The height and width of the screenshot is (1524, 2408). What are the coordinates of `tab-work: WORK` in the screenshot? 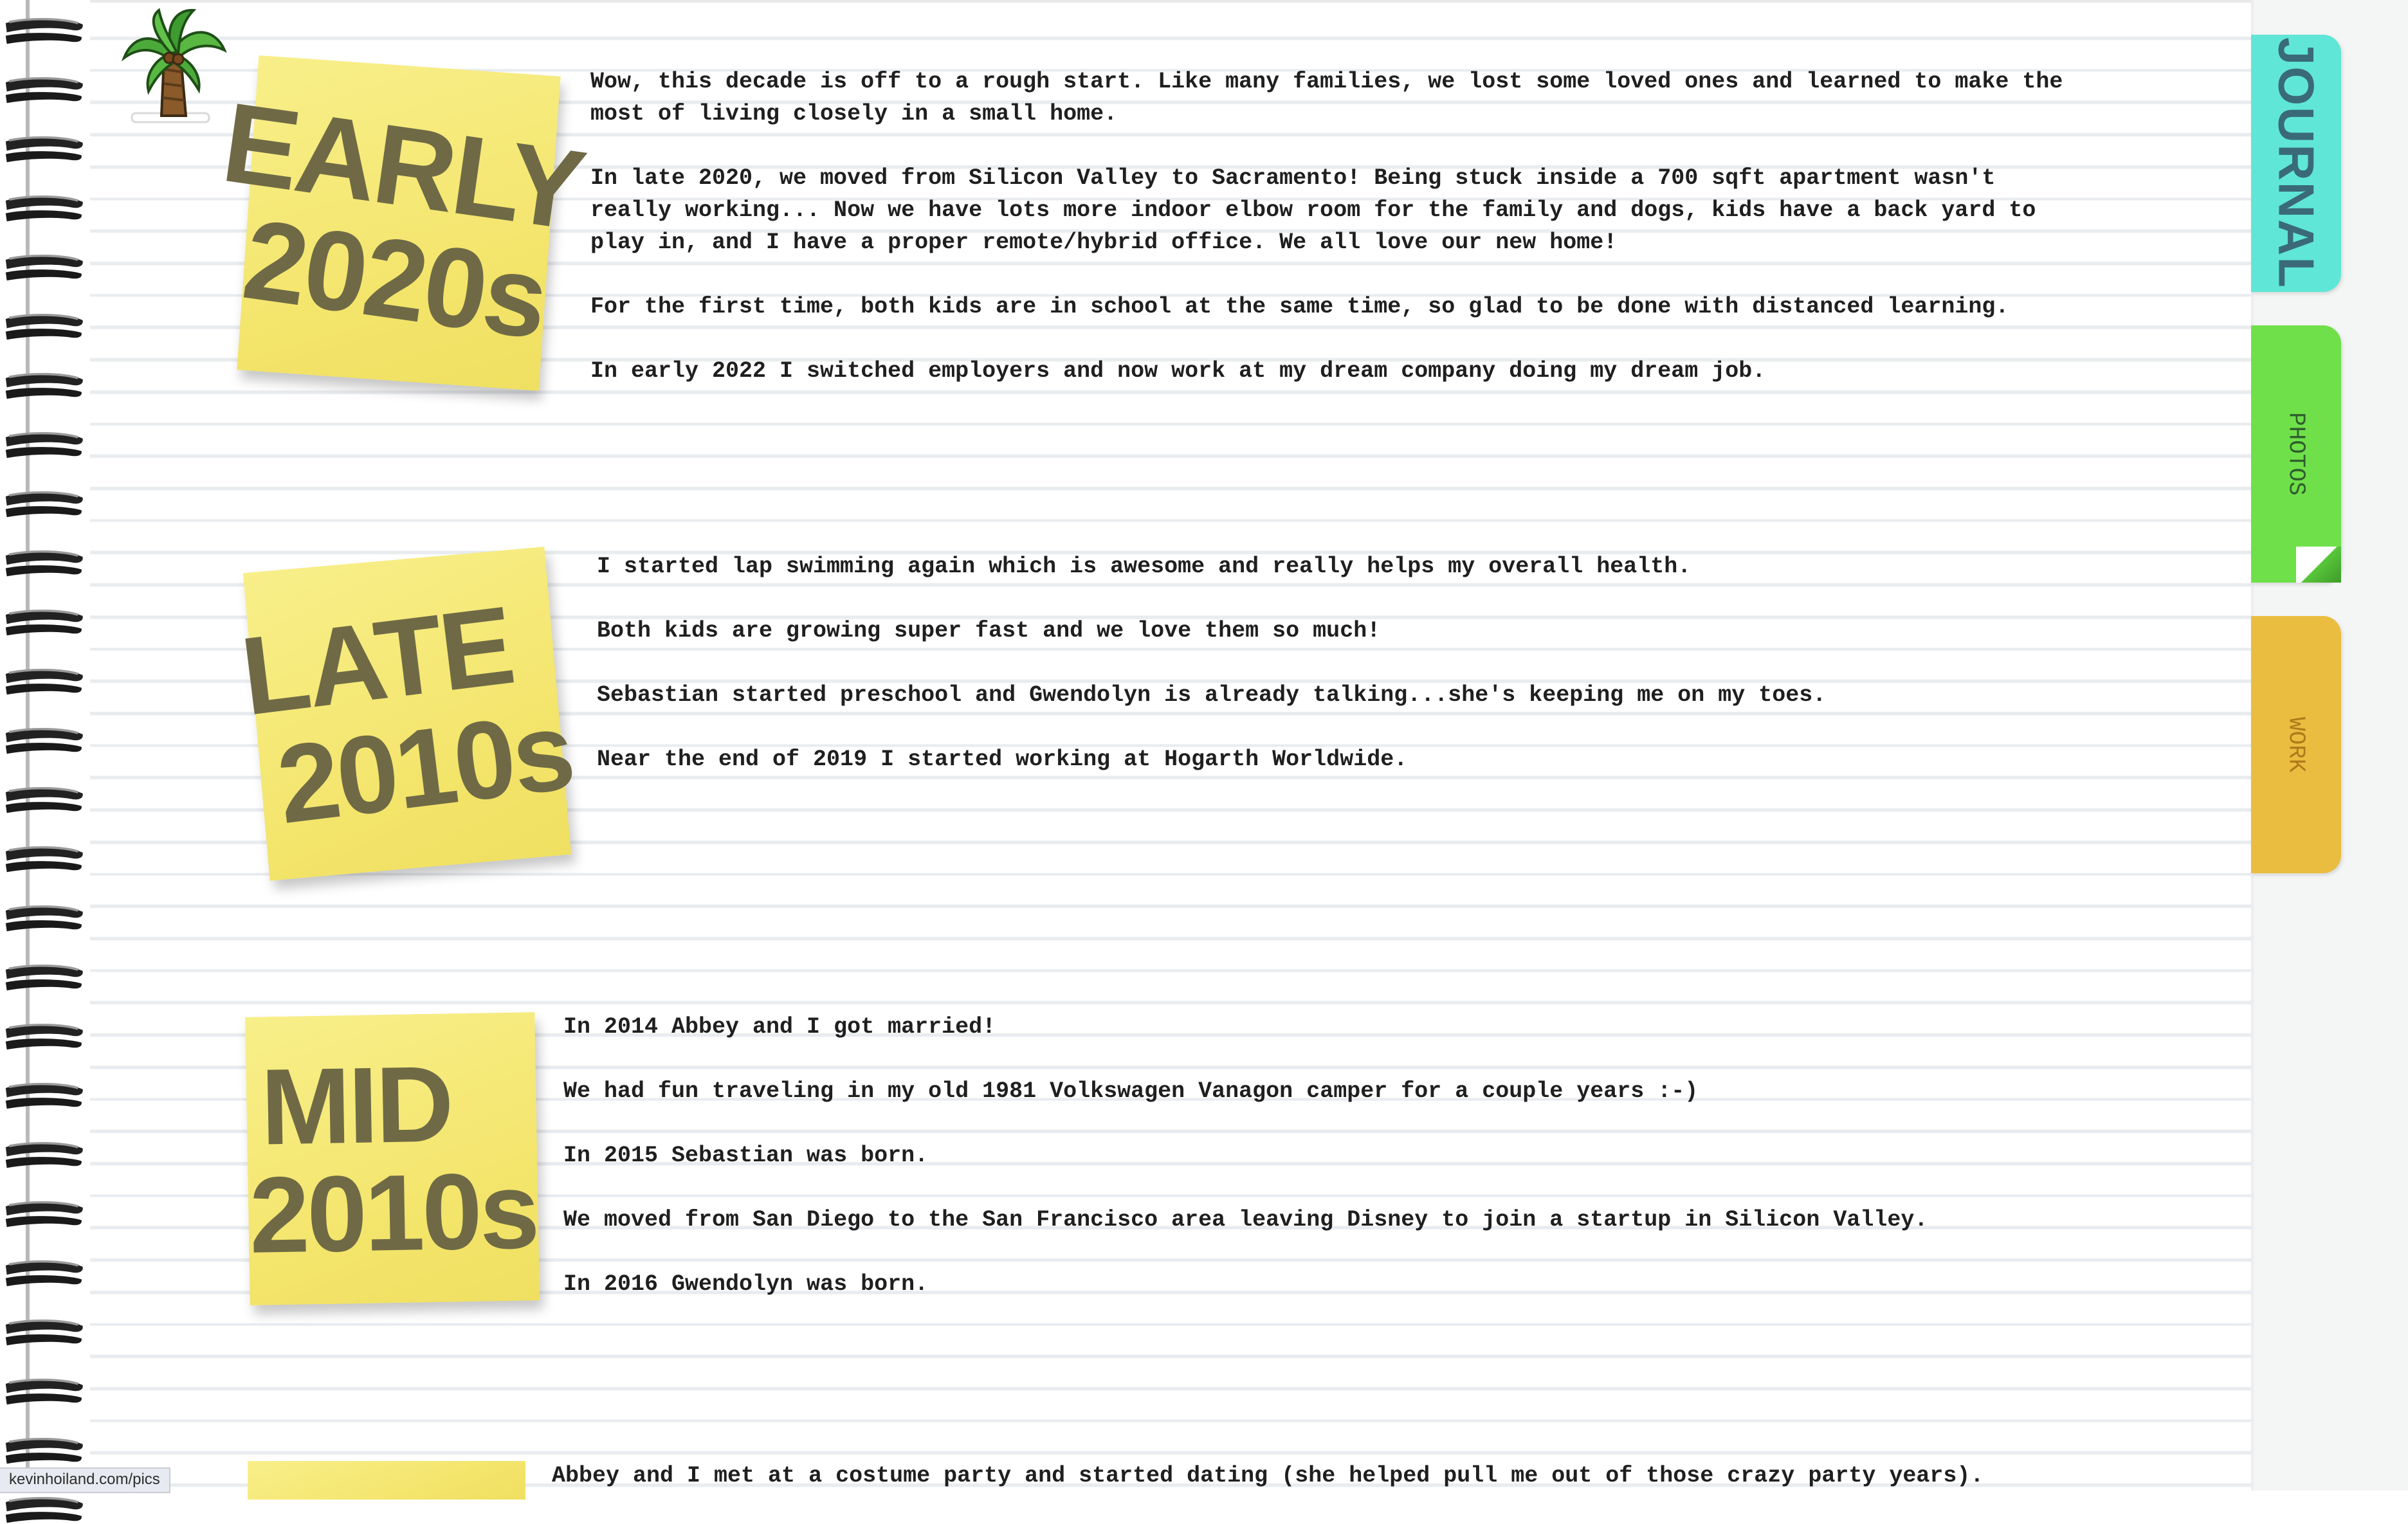 It's located at (2296, 744).